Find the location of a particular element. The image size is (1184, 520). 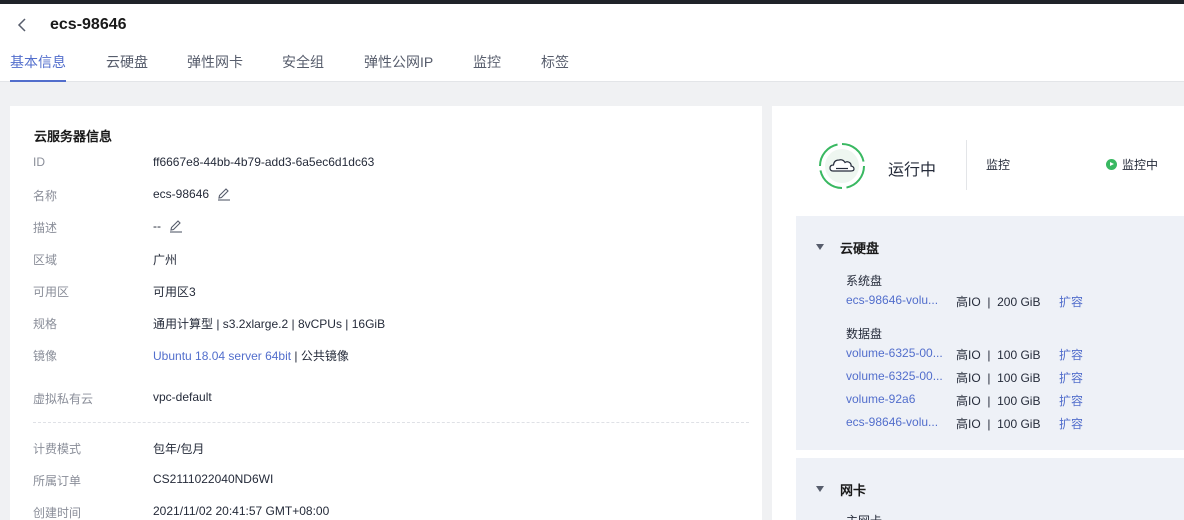

disk-row: volume-92a6 高IO | 100 GiB 扩容 is located at coordinates (1011, 401).